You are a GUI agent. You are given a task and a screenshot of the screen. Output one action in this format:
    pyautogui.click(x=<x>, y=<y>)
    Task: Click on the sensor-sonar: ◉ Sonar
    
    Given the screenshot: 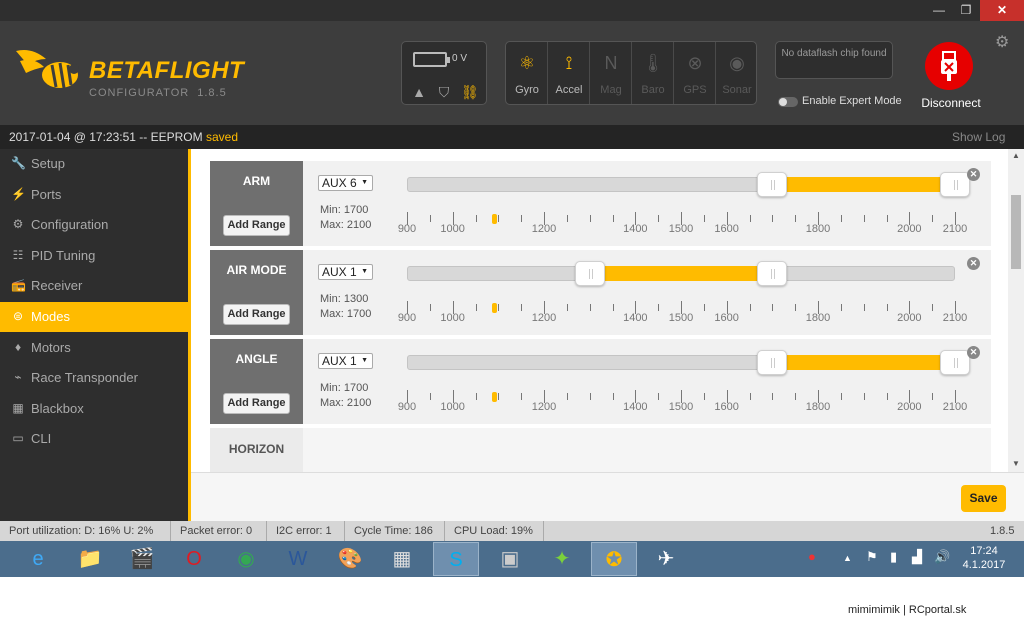 What is the action you would take?
    pyautogui.click(x=736, y=73)
    